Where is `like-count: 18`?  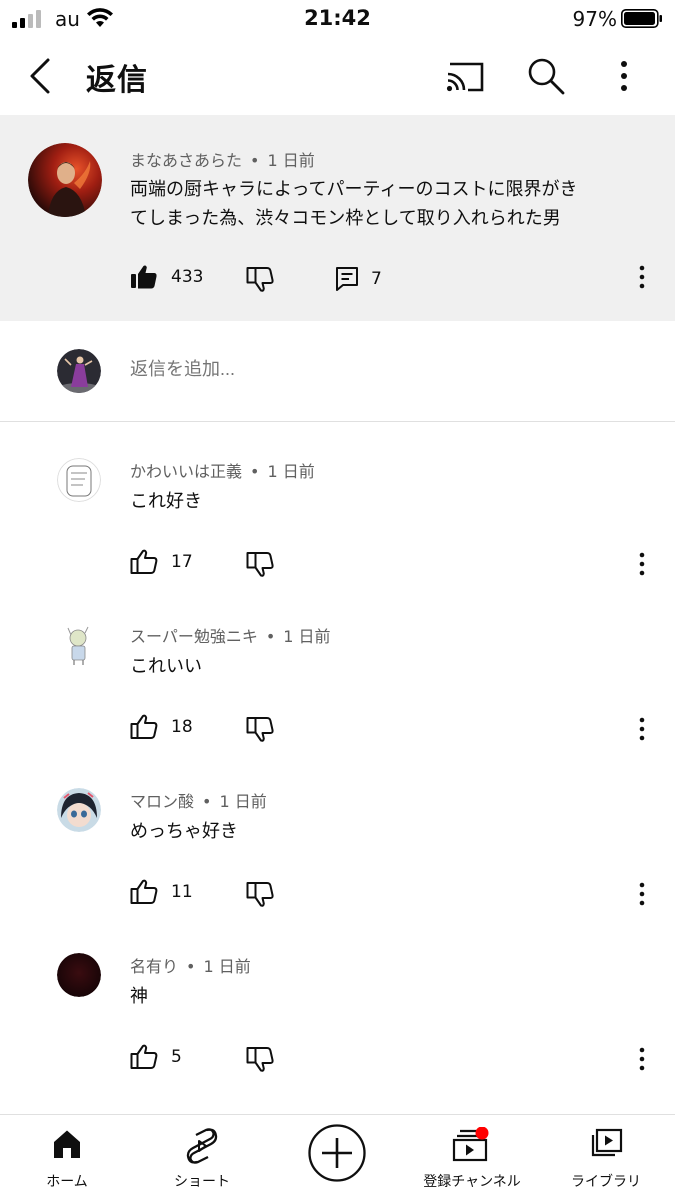
like-count: 18 is located at coordinates (182, 727).